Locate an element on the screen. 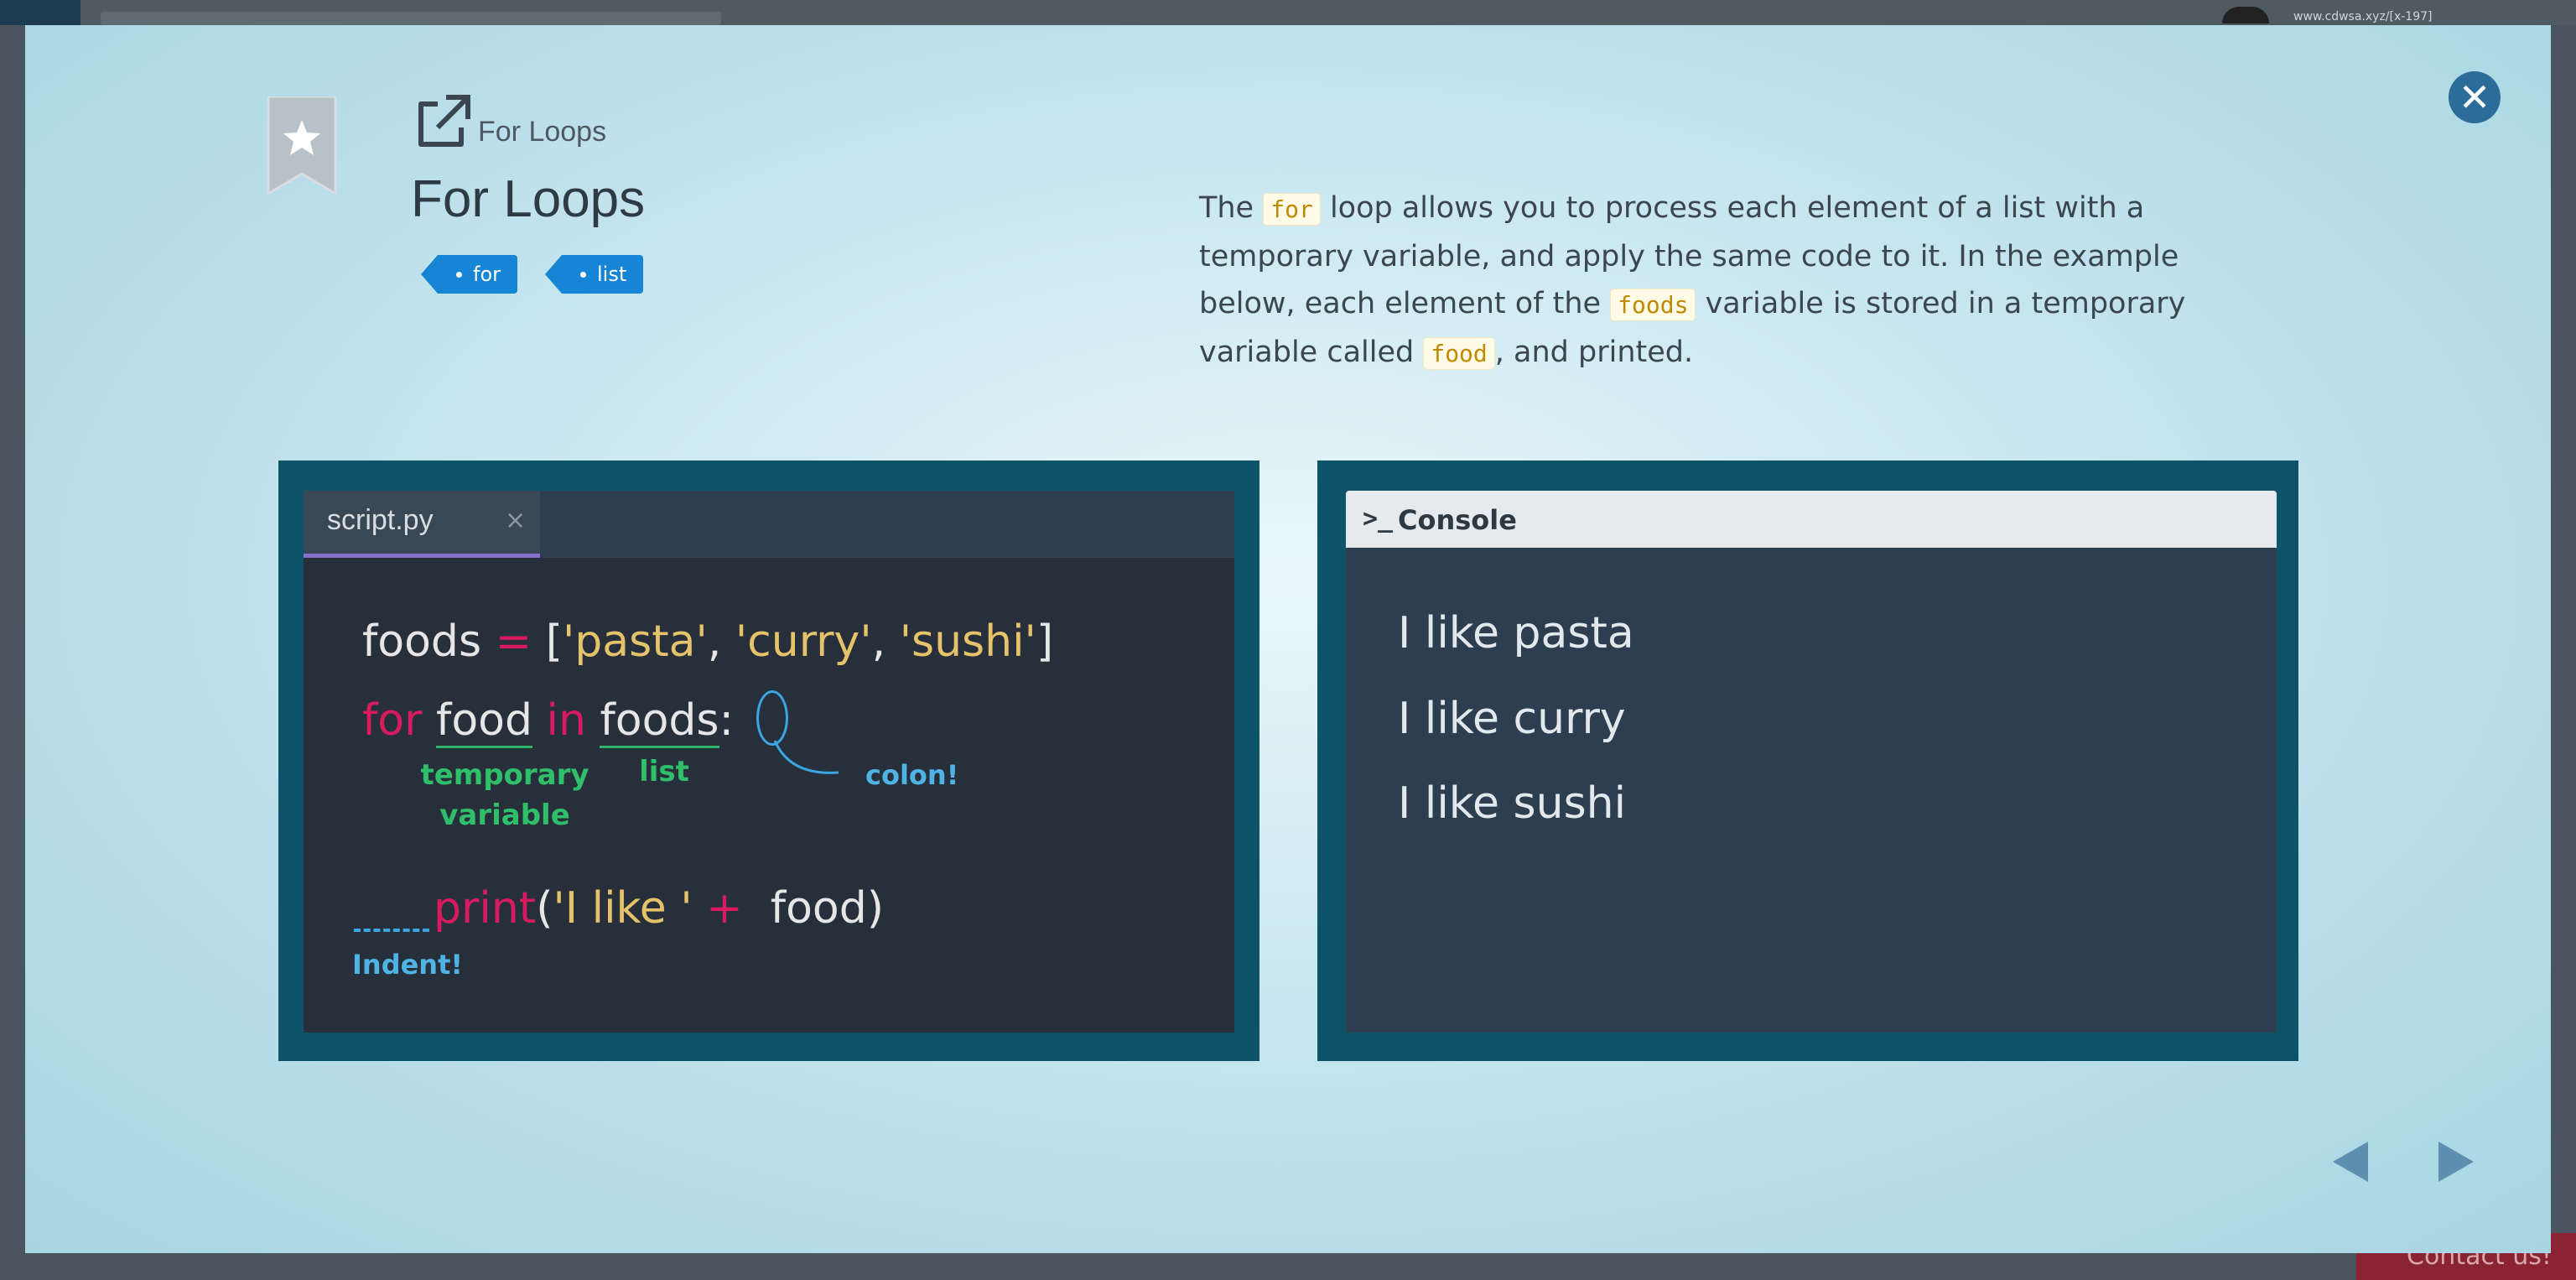 The image size is (2576, 1280). inline-code-for: for is located at coordinates (1292, 209).